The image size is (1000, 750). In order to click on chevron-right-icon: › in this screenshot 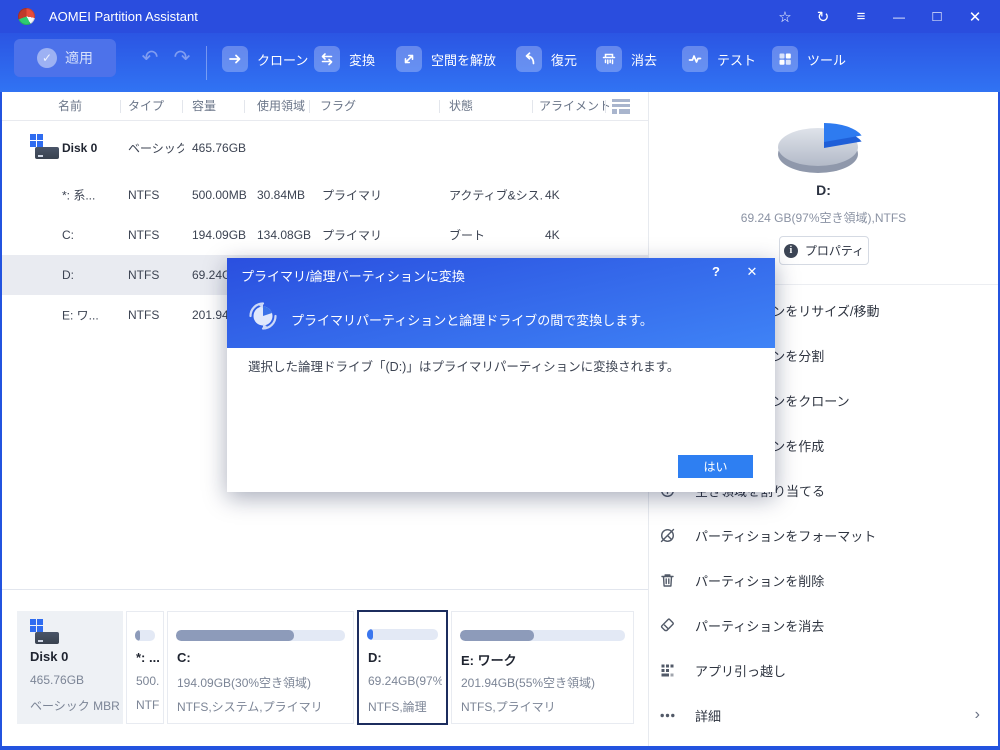, I will do `click(977, 714)`.